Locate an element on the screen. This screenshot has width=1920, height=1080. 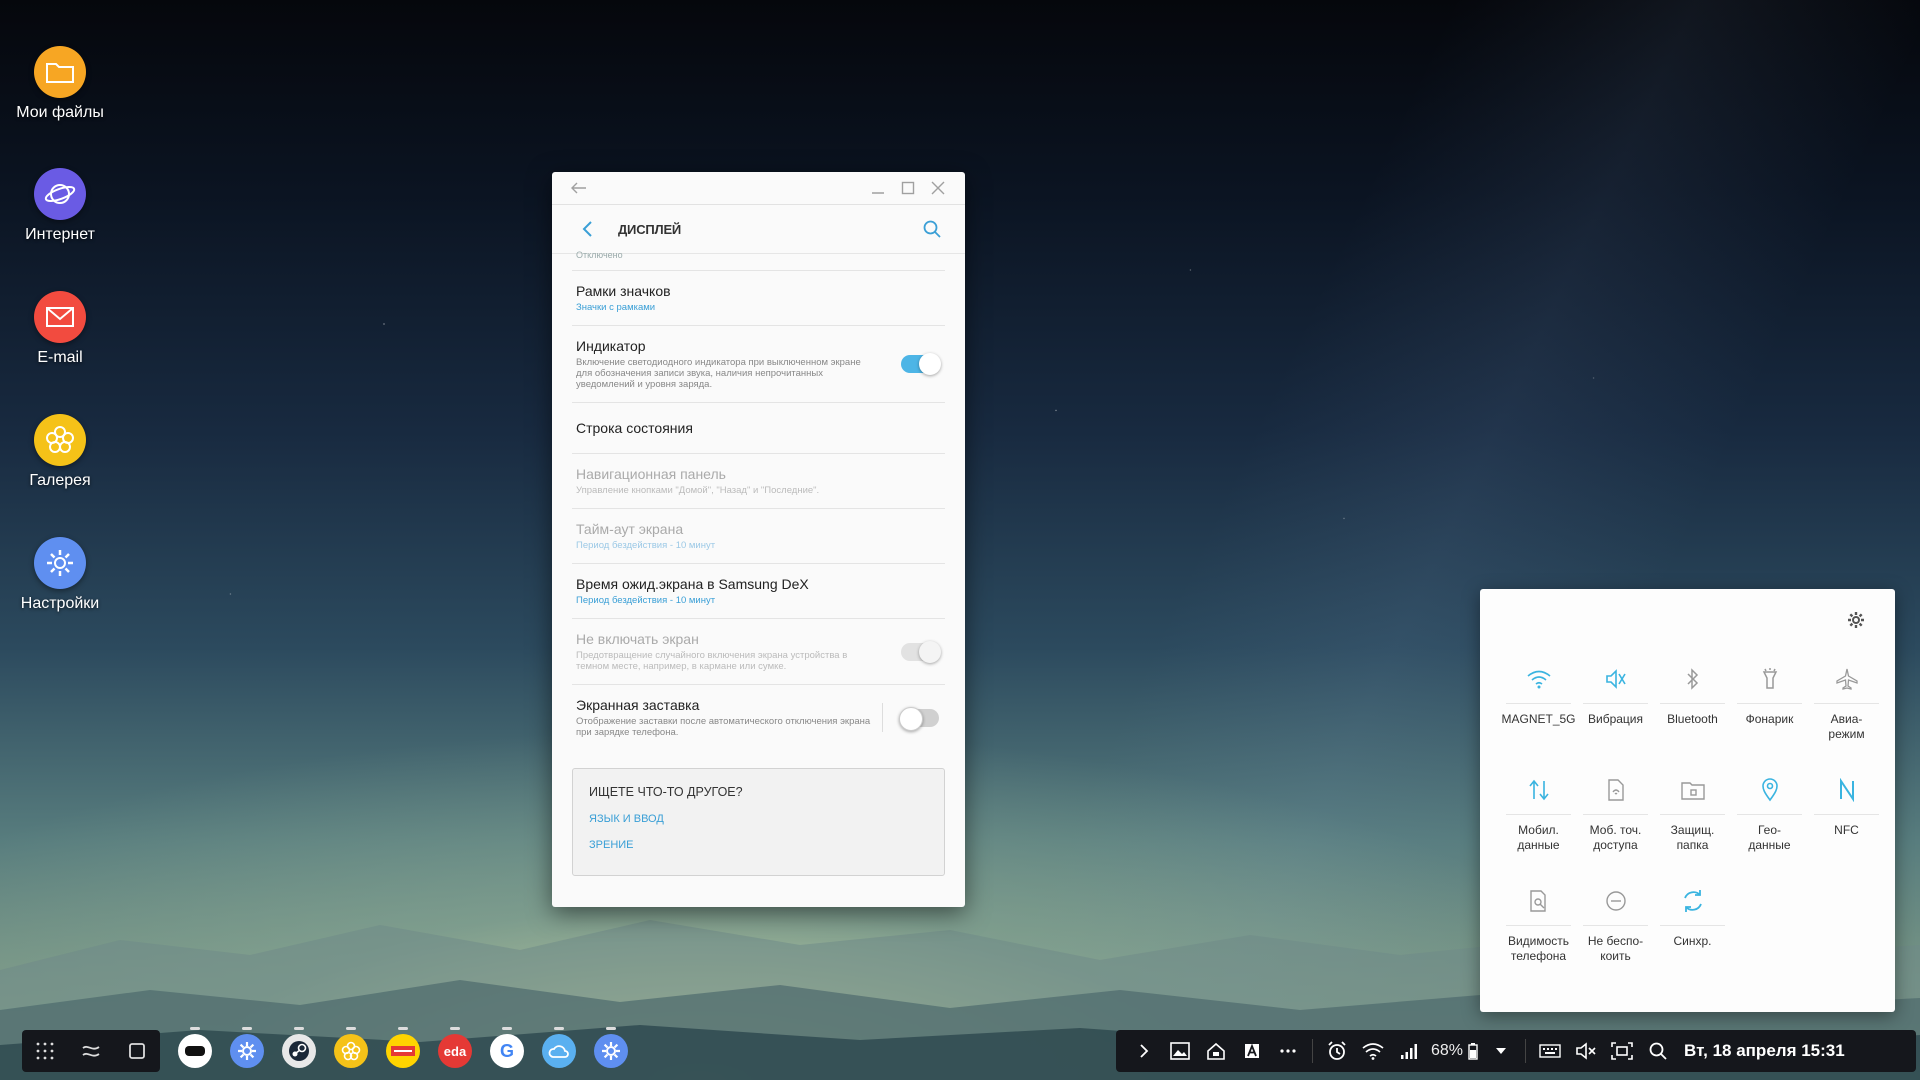
battery-status is located at coordinates (1473, 1051).